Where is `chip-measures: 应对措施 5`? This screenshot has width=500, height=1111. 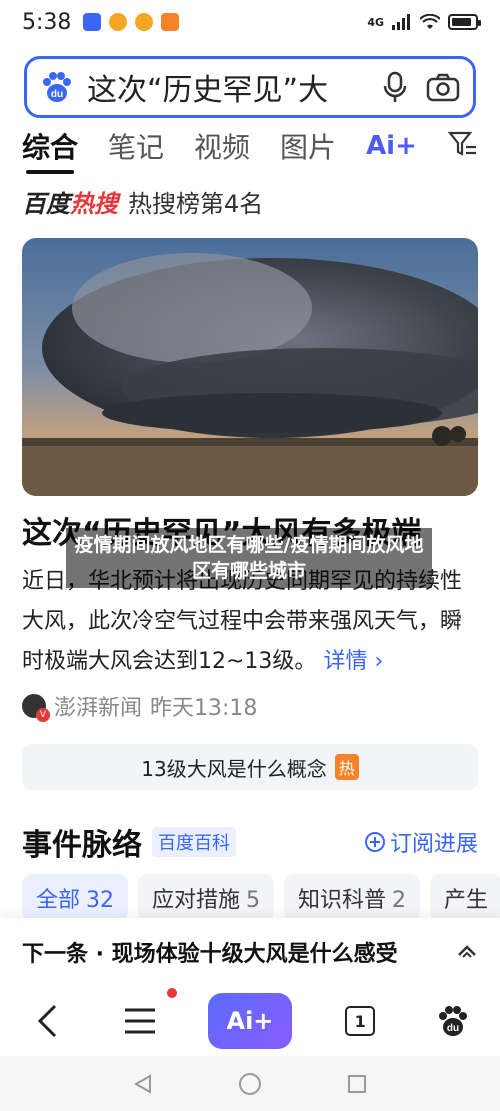 chip-measures: 应对措施 5 is located at coordinates (206, 898).